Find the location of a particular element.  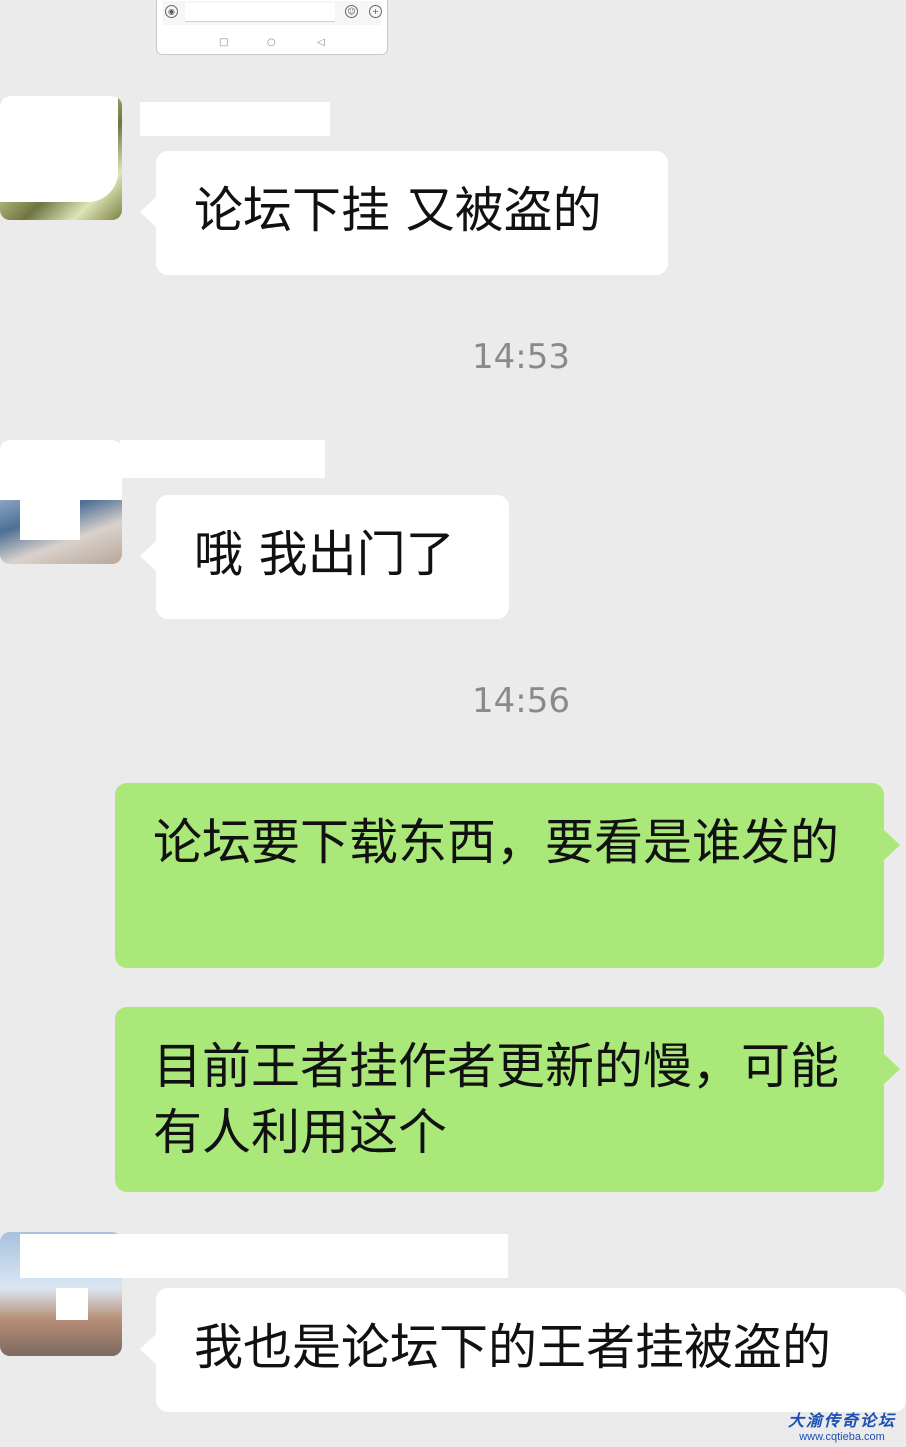

emoji-icon: ☺ is located at coordinates (351, 11).